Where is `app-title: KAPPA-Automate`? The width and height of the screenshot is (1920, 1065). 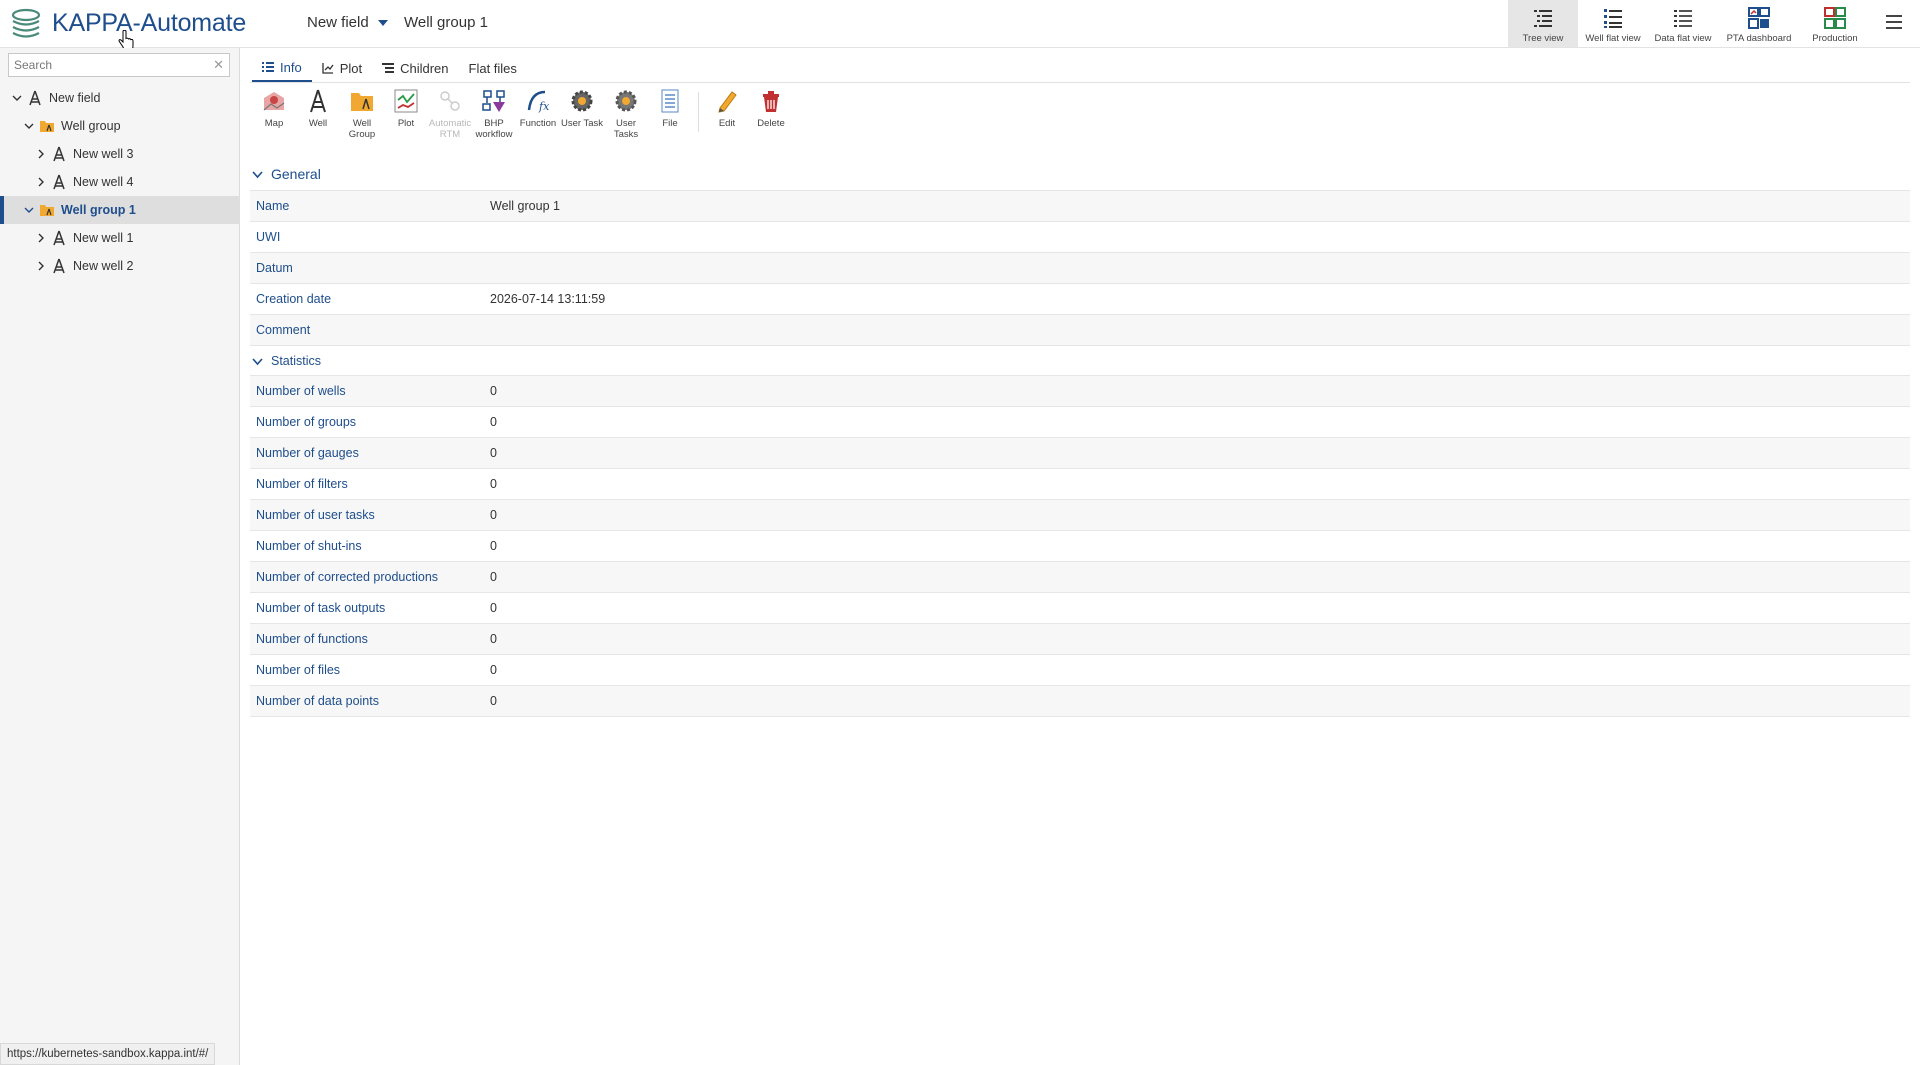
app-title: KAPPA-Automate is located at coordinates (149, 23).